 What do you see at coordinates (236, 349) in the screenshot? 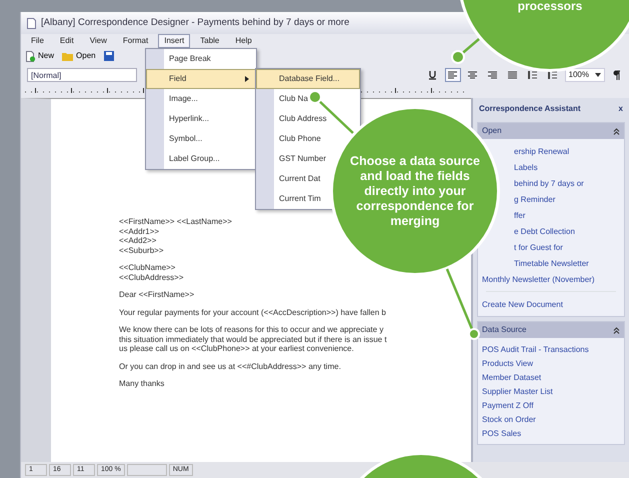
I see `text-line: us please call us on <<ClubPhone>> at your earliest convenience.` at bounding box center [236, 349].